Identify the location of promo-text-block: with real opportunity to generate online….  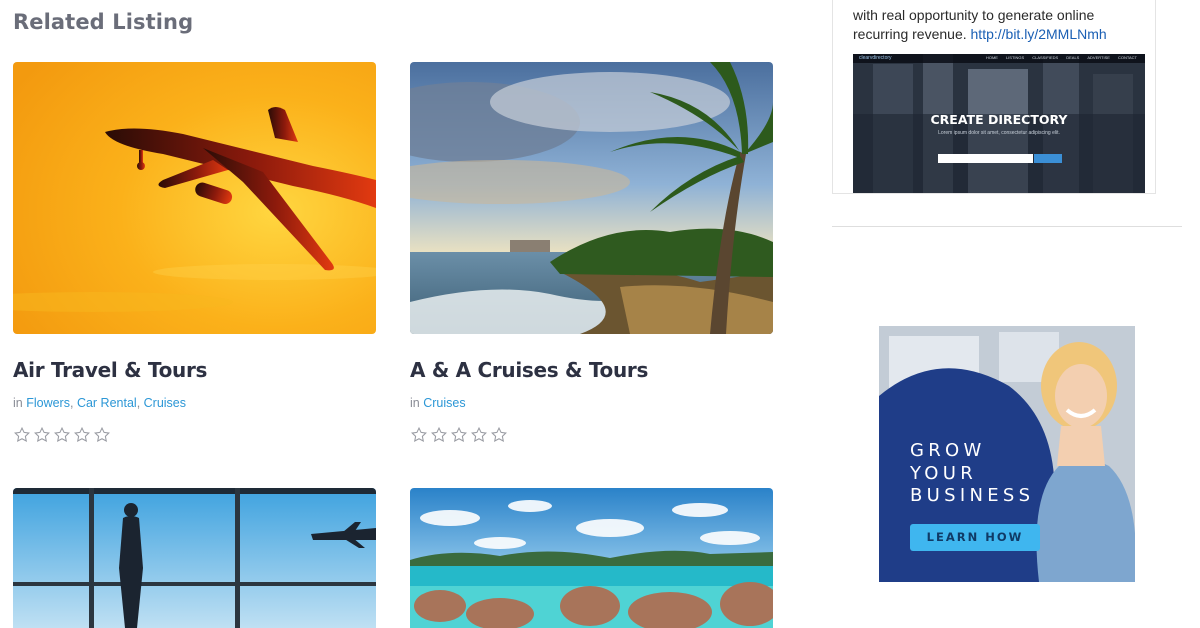
(1003, 22).